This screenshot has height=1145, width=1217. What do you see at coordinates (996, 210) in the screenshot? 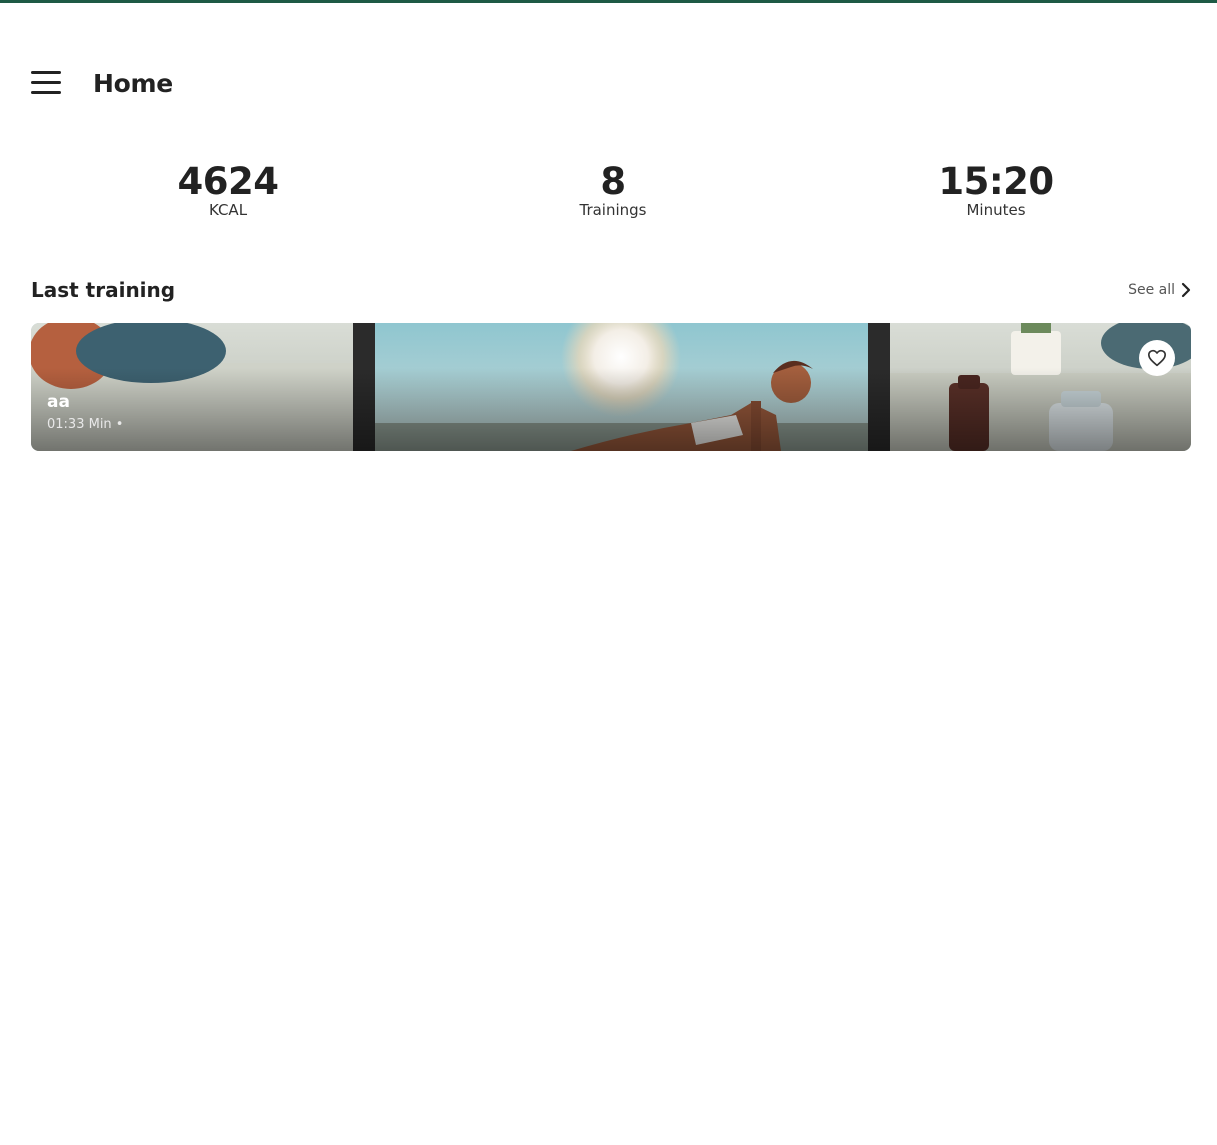
I see `stat-minutes-label: Minutes` at bounding box center [996, 210].